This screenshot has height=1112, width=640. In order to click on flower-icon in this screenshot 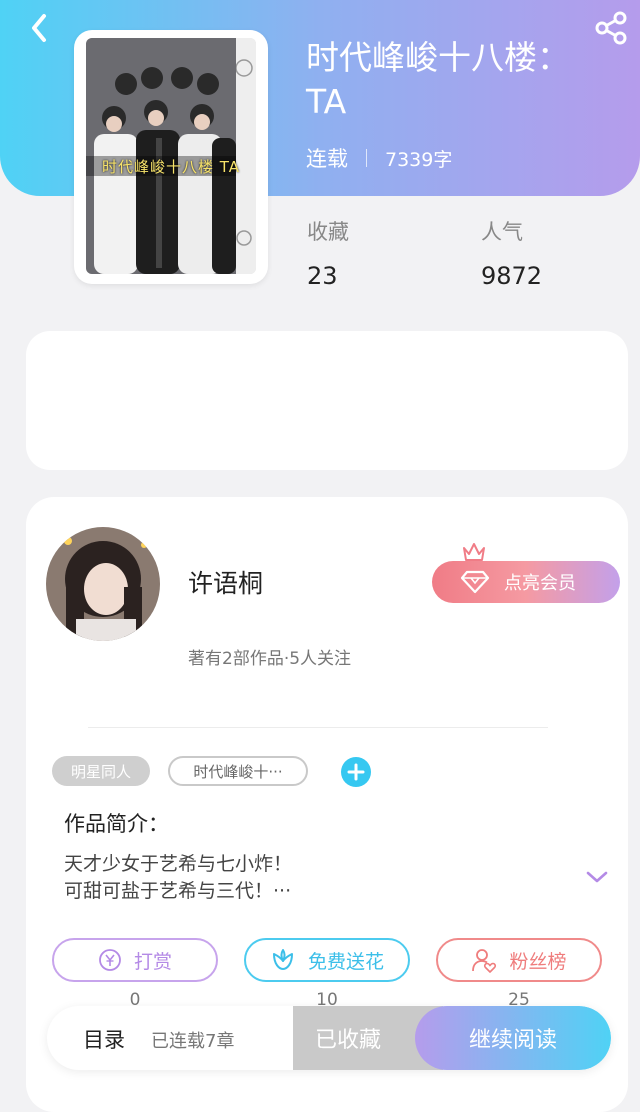, I will do `click(282, 959)`.